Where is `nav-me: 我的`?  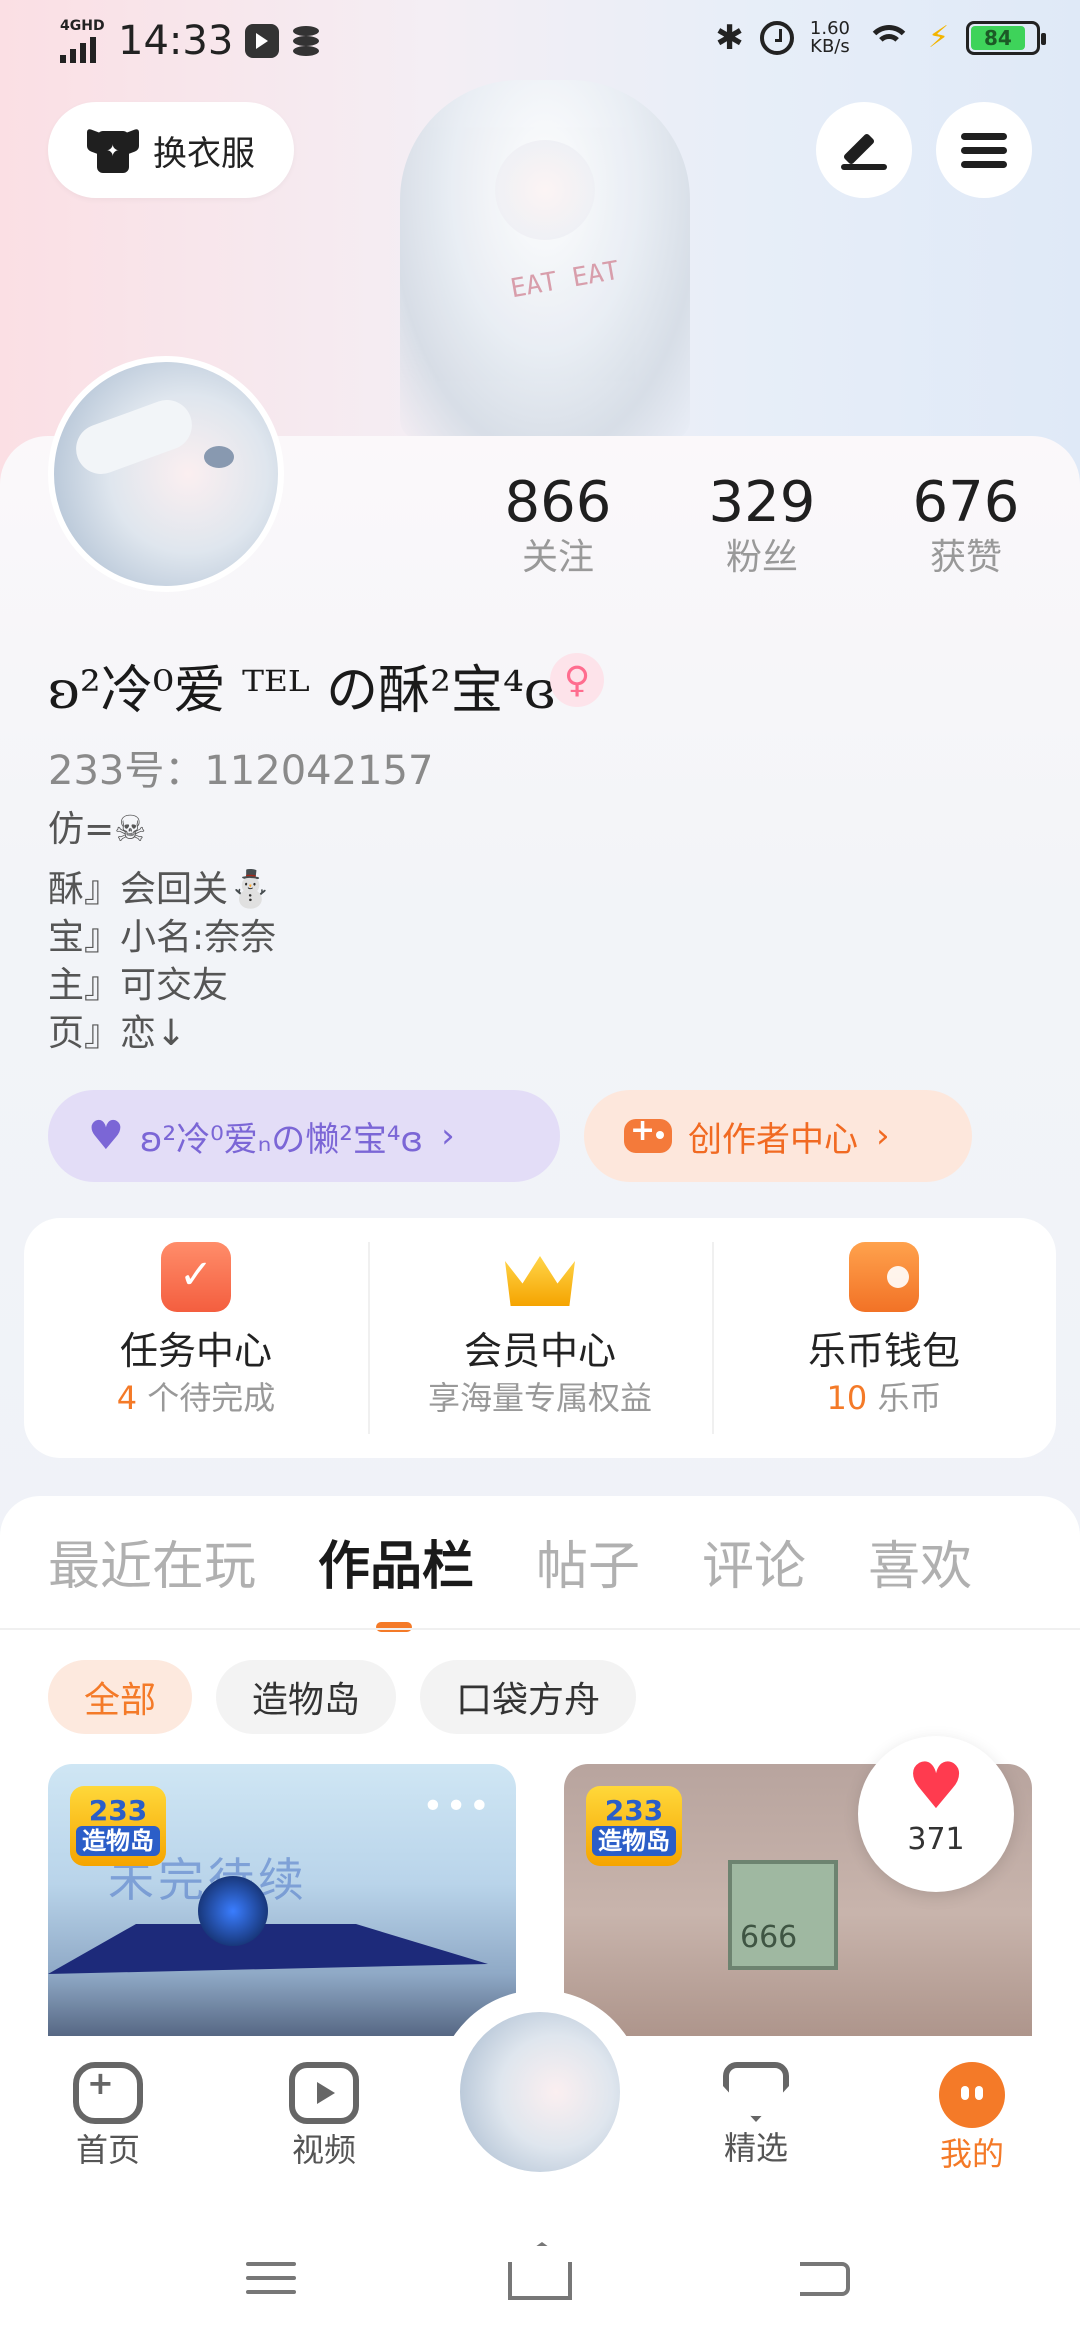
nav-me: 我的 is located at coordinates (972, 2118).